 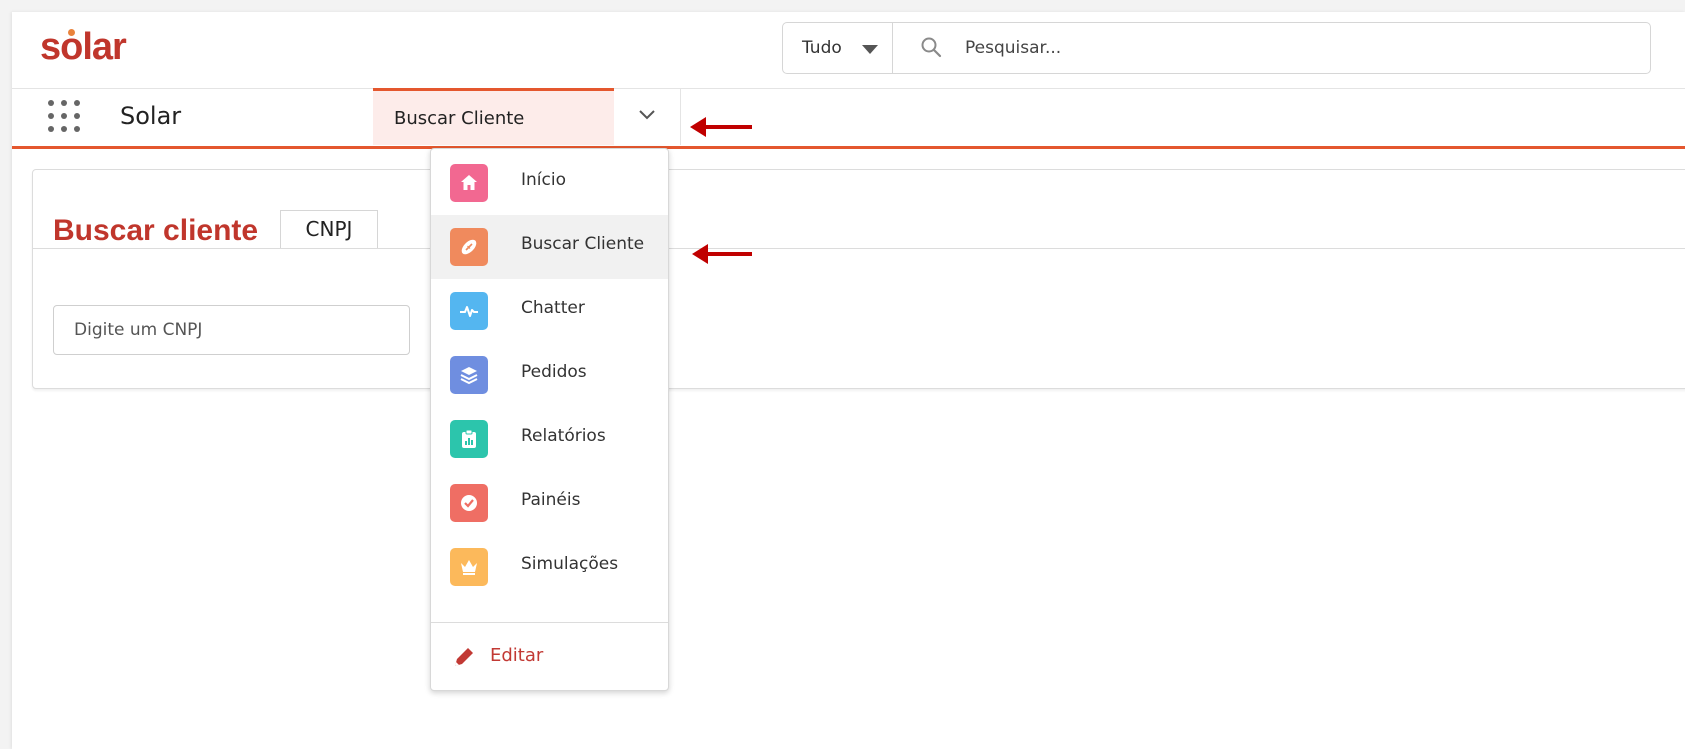 I want to click on chevron-down-icon, so click(x=647, y=115).